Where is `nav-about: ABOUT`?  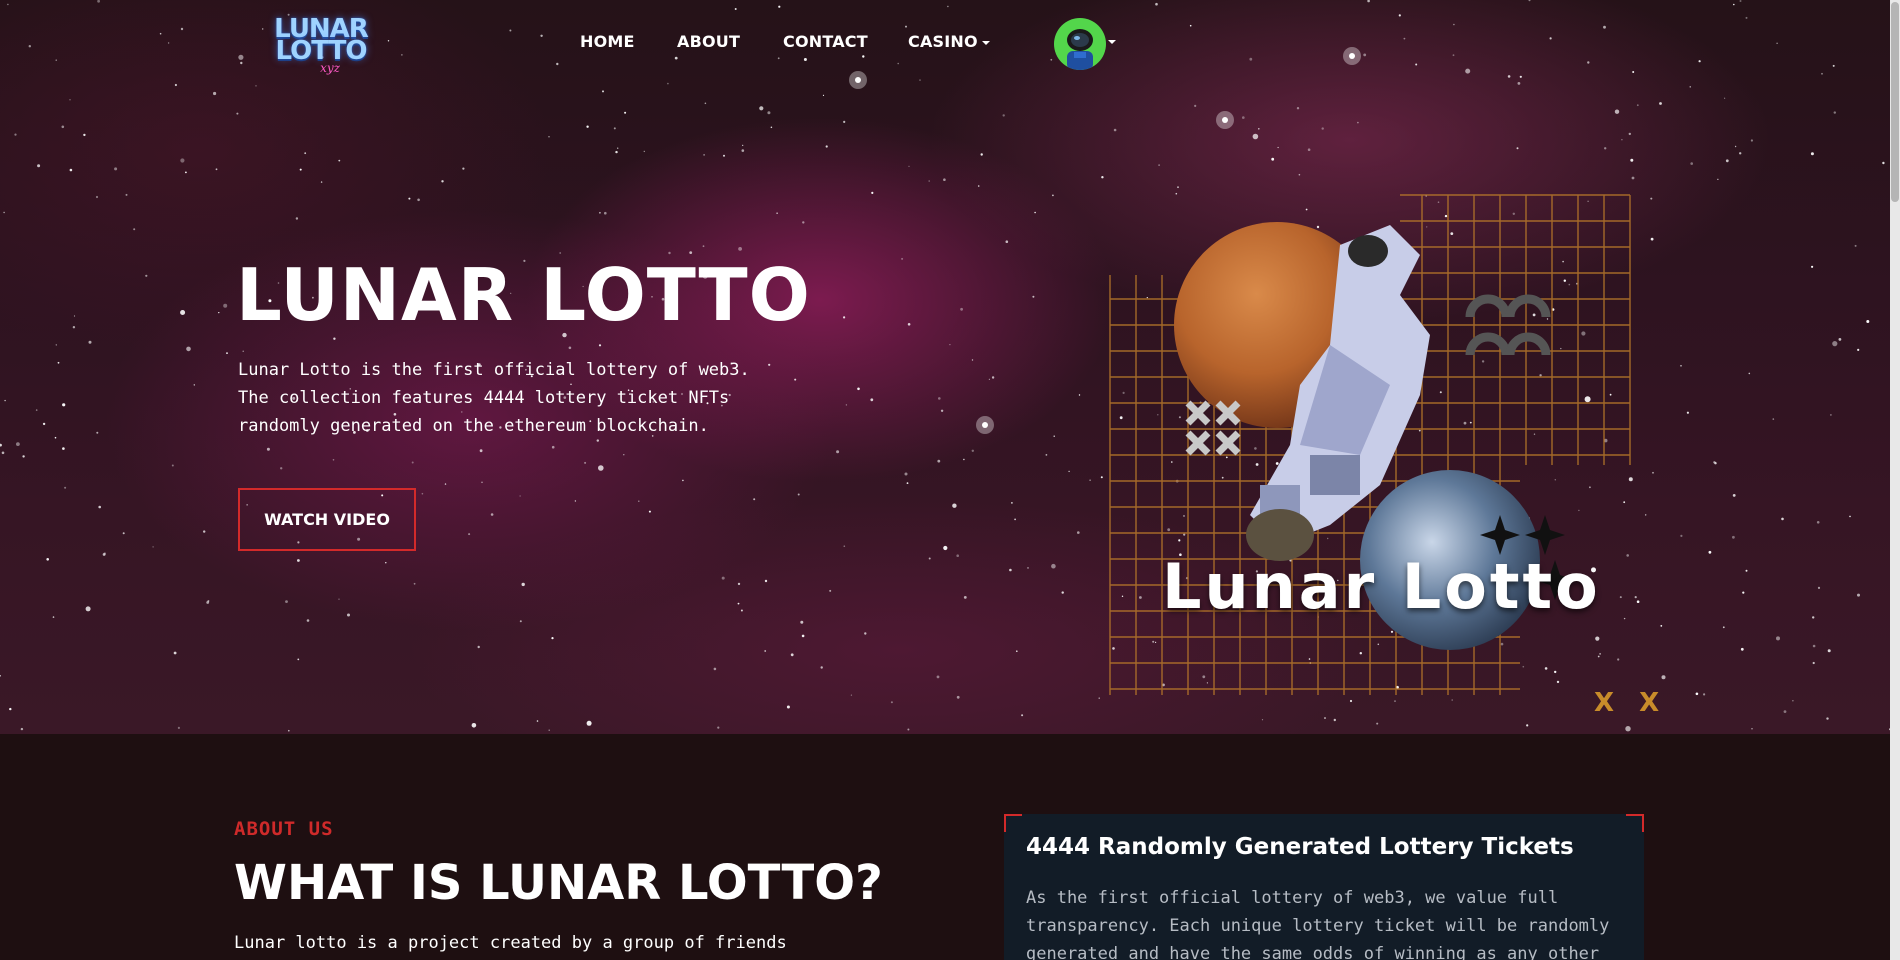
nav-about: ABOUT is located at coordinates (708, 41).